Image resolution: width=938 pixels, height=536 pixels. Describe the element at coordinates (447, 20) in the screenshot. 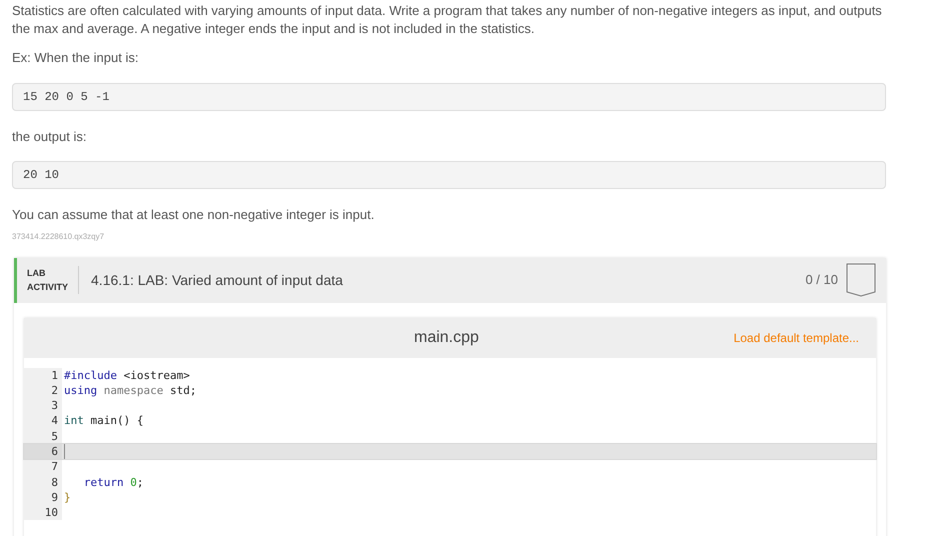

I see `problem-description: Statistics are often calculated with varying amounts of input data. Write a program that takes any number of non-negative integers as input, and outputs the max and average. A negative integer ends the input and is not included in the statistics.` at that location.